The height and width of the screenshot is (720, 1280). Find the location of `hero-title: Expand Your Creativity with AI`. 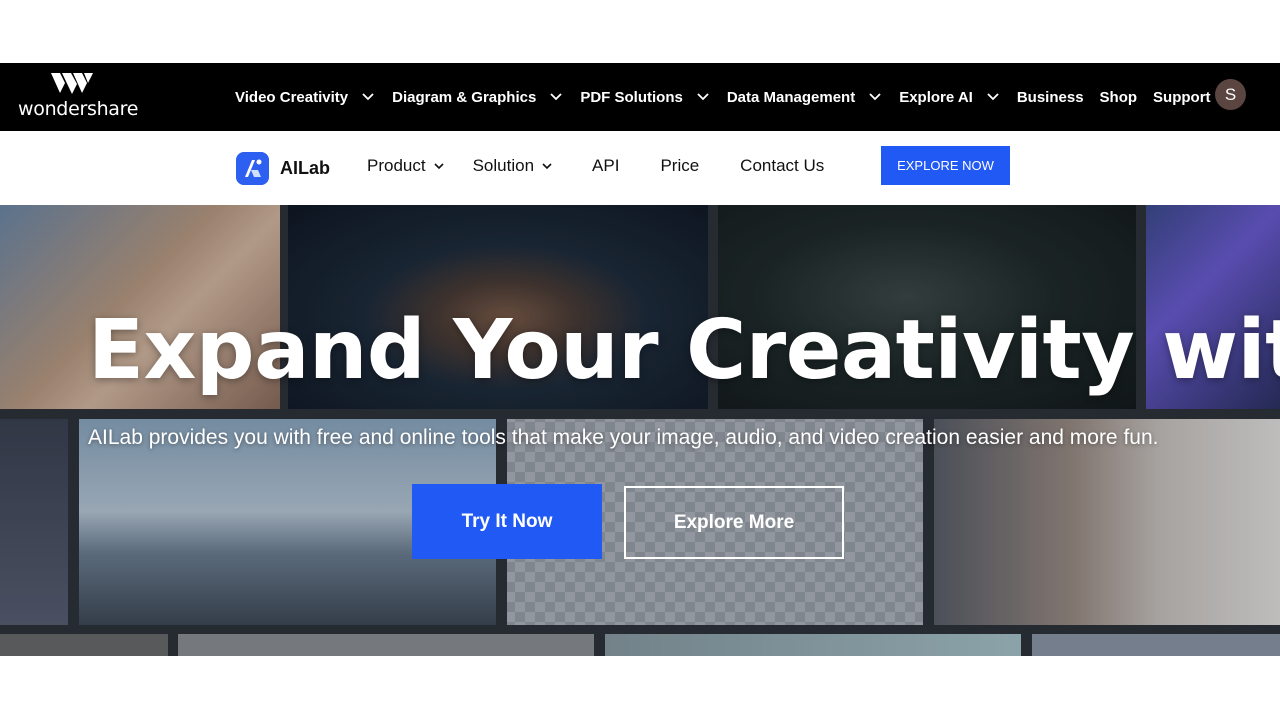

hero-title: Expand Your Creativity with AI is located at coordinates (684, 350).